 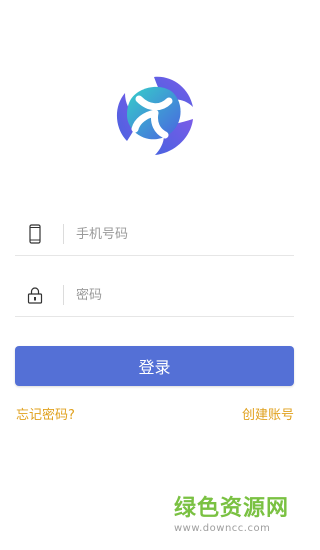 I want to click on lock-icon, so click(x=35, y=295).